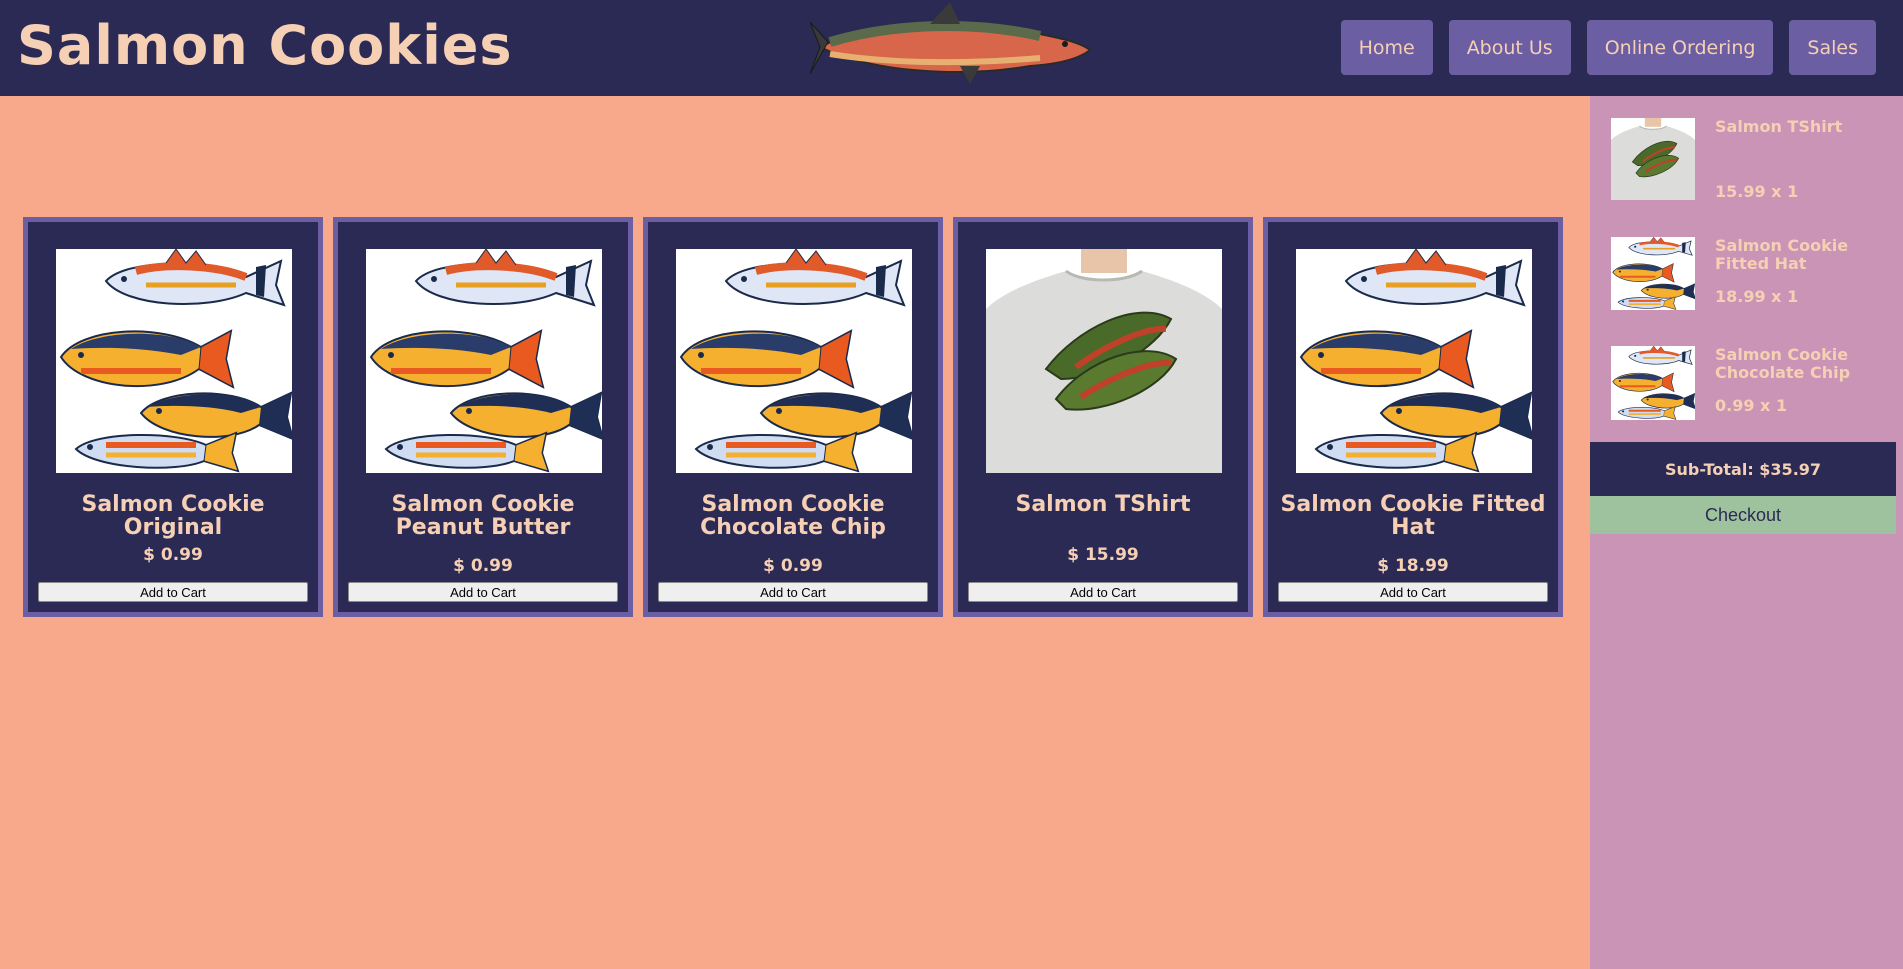 Image resolution: width=1903 pixels, height=969 pixels. I want to click on product-name: Salmon Cookie Fitted Hat, so click(1413, 516).